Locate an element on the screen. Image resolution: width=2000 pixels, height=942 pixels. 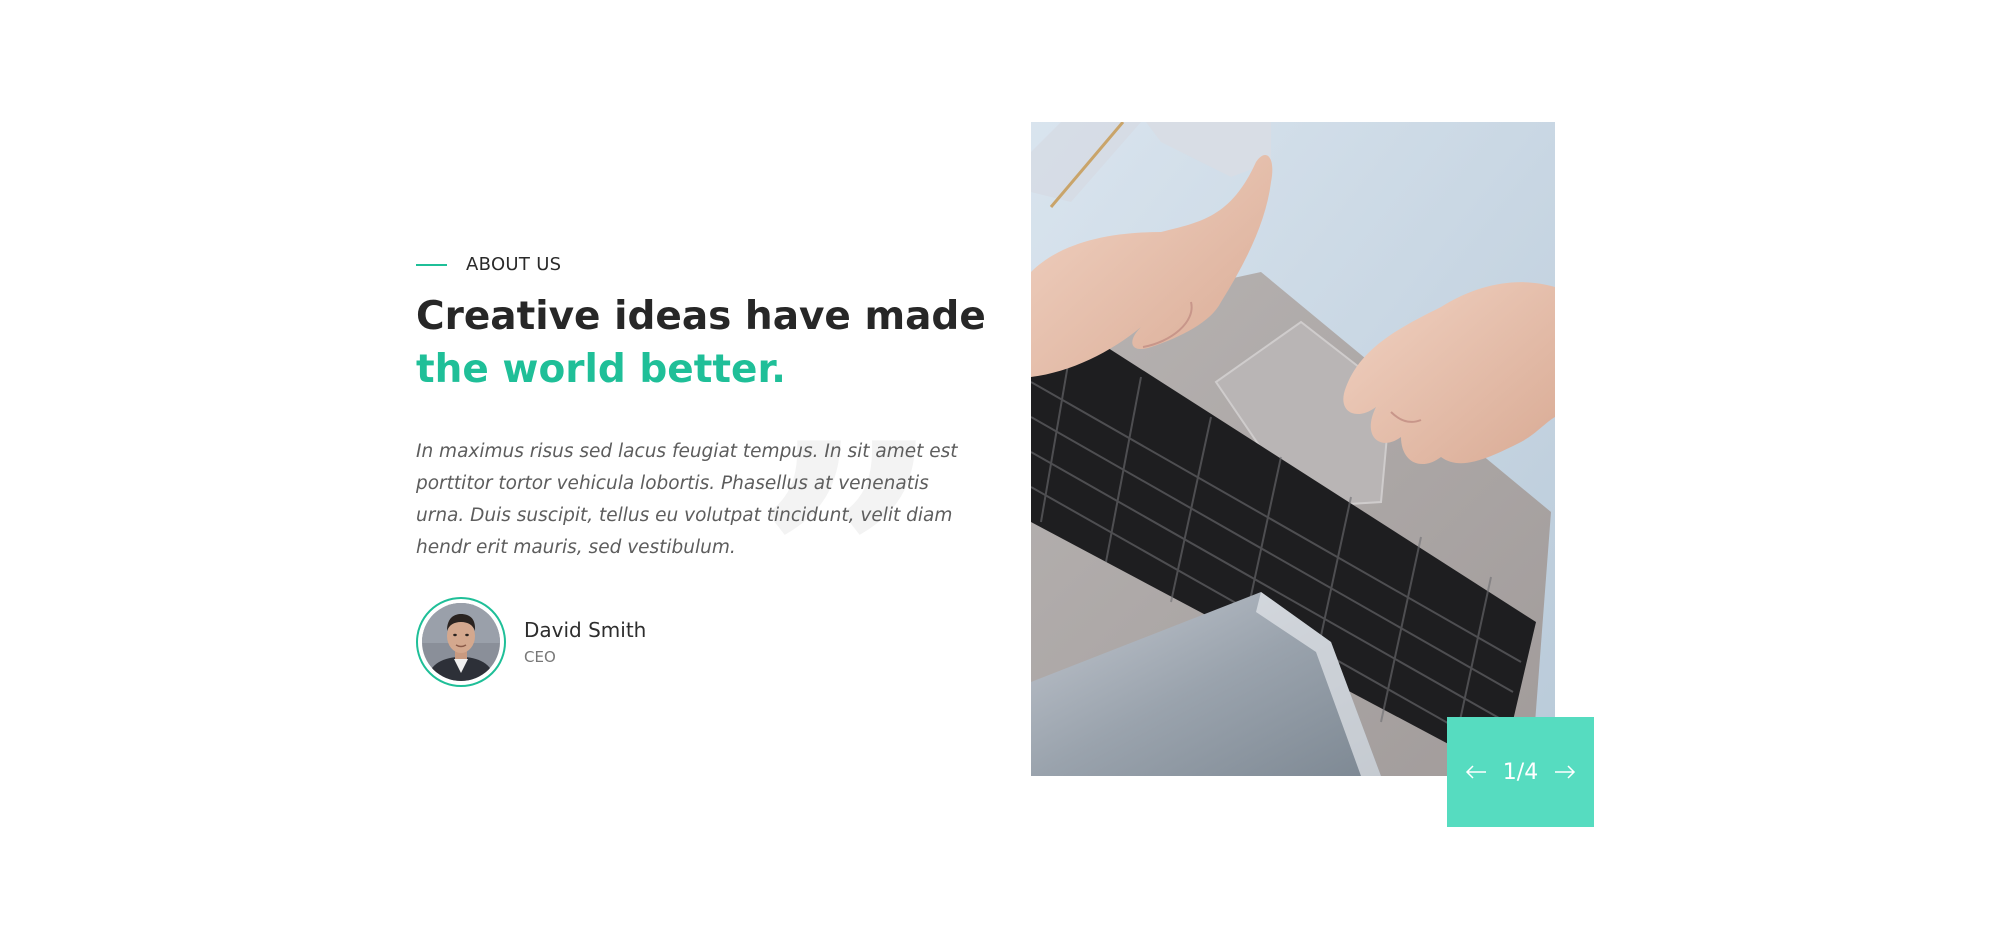
label-divider is located at coordinates (431, 264).